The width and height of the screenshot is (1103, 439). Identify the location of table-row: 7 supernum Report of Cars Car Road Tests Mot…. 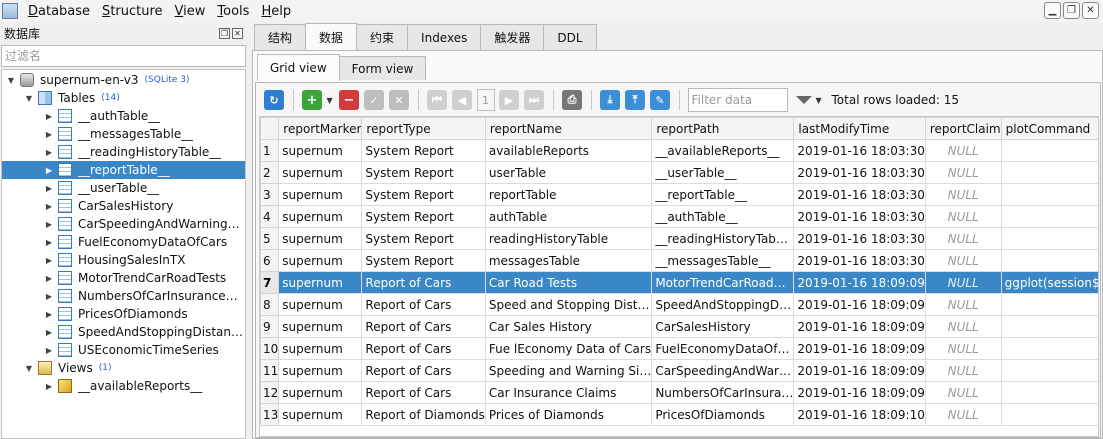
(679, 282).